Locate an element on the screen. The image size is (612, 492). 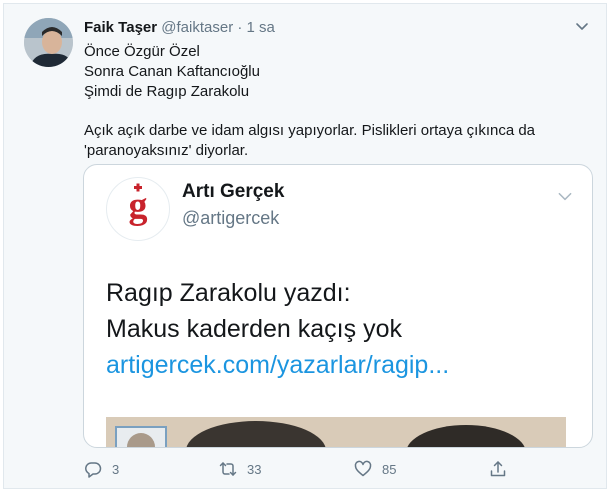
quoted-text-line: Ragıp Zarakolu yazdı: is located at coordinates (228, 293).